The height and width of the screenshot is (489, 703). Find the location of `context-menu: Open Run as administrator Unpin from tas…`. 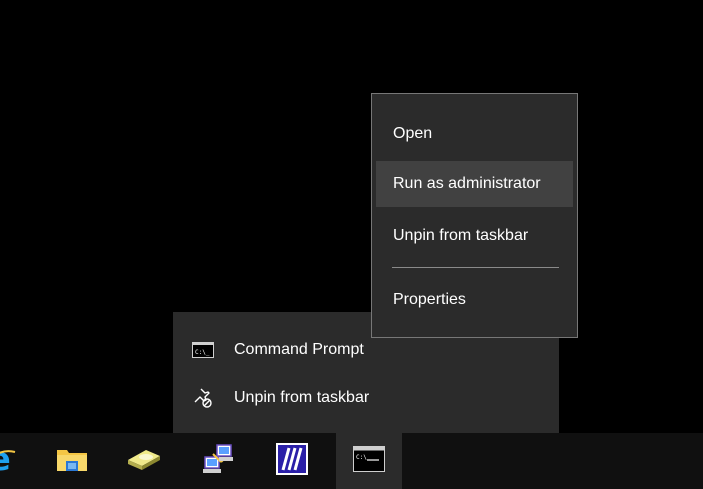

context-menu: Open Run as administrator Unpin from tas… is located at coordinates (474, 215).